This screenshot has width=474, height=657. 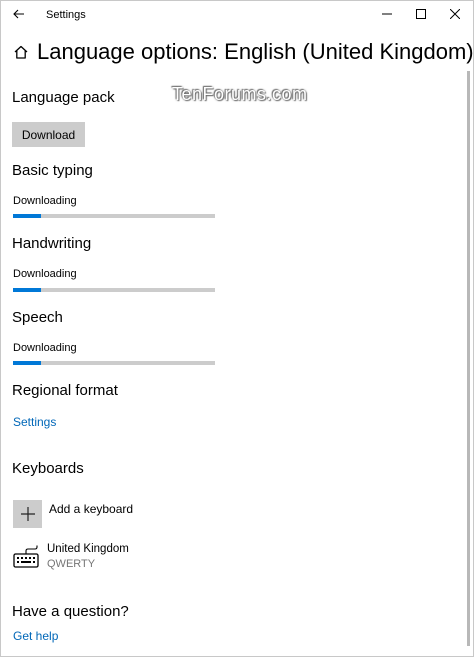 I want to click on minimize-icon, so click(x=387, y=14).